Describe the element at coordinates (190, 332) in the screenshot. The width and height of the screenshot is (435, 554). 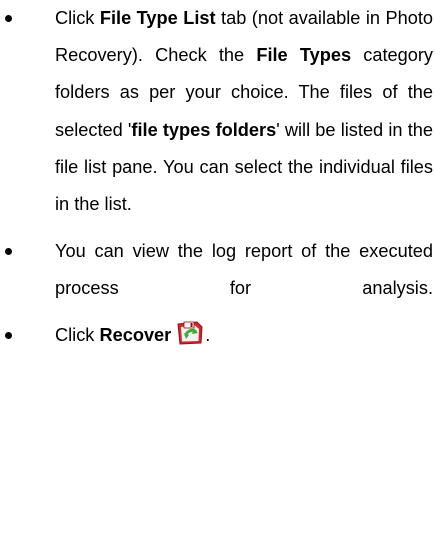
I see `recover-icon` at that location.